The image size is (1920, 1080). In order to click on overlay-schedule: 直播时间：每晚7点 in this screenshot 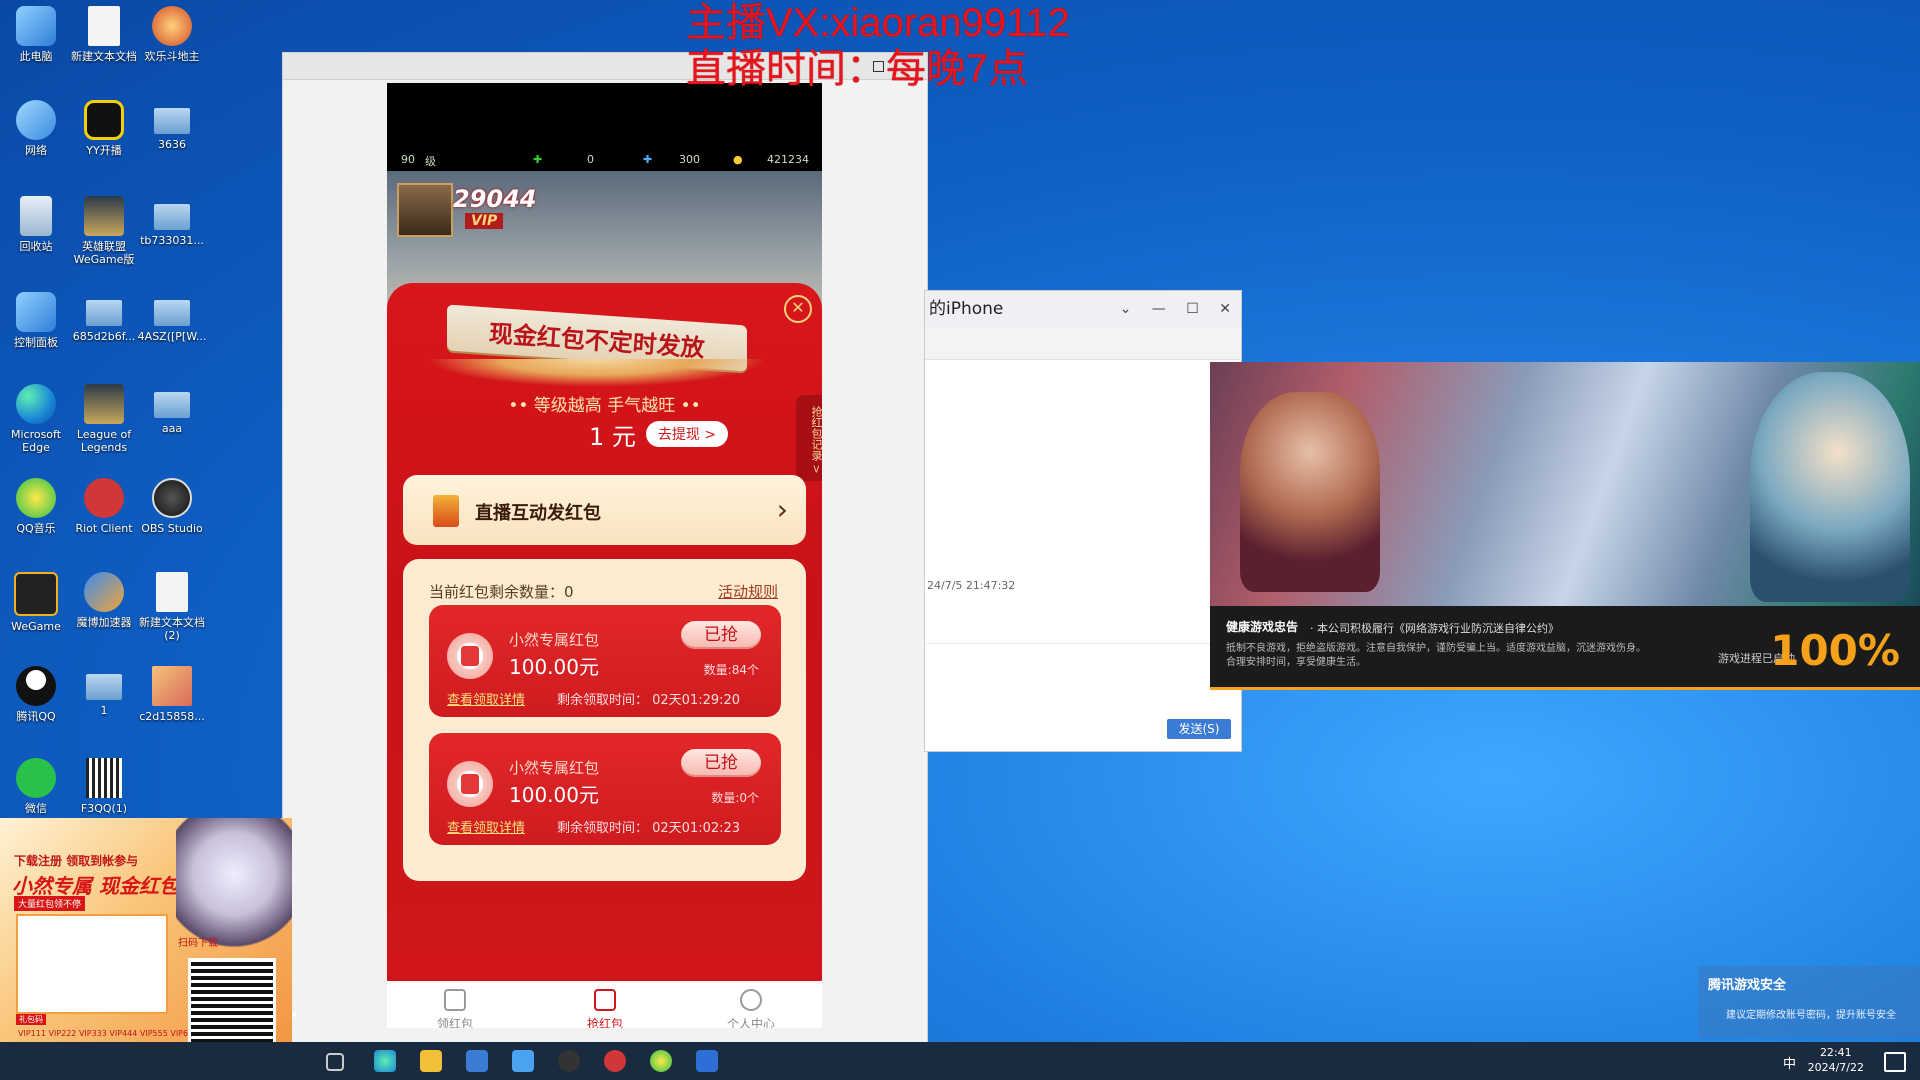, I will do `click(857, 69)`.